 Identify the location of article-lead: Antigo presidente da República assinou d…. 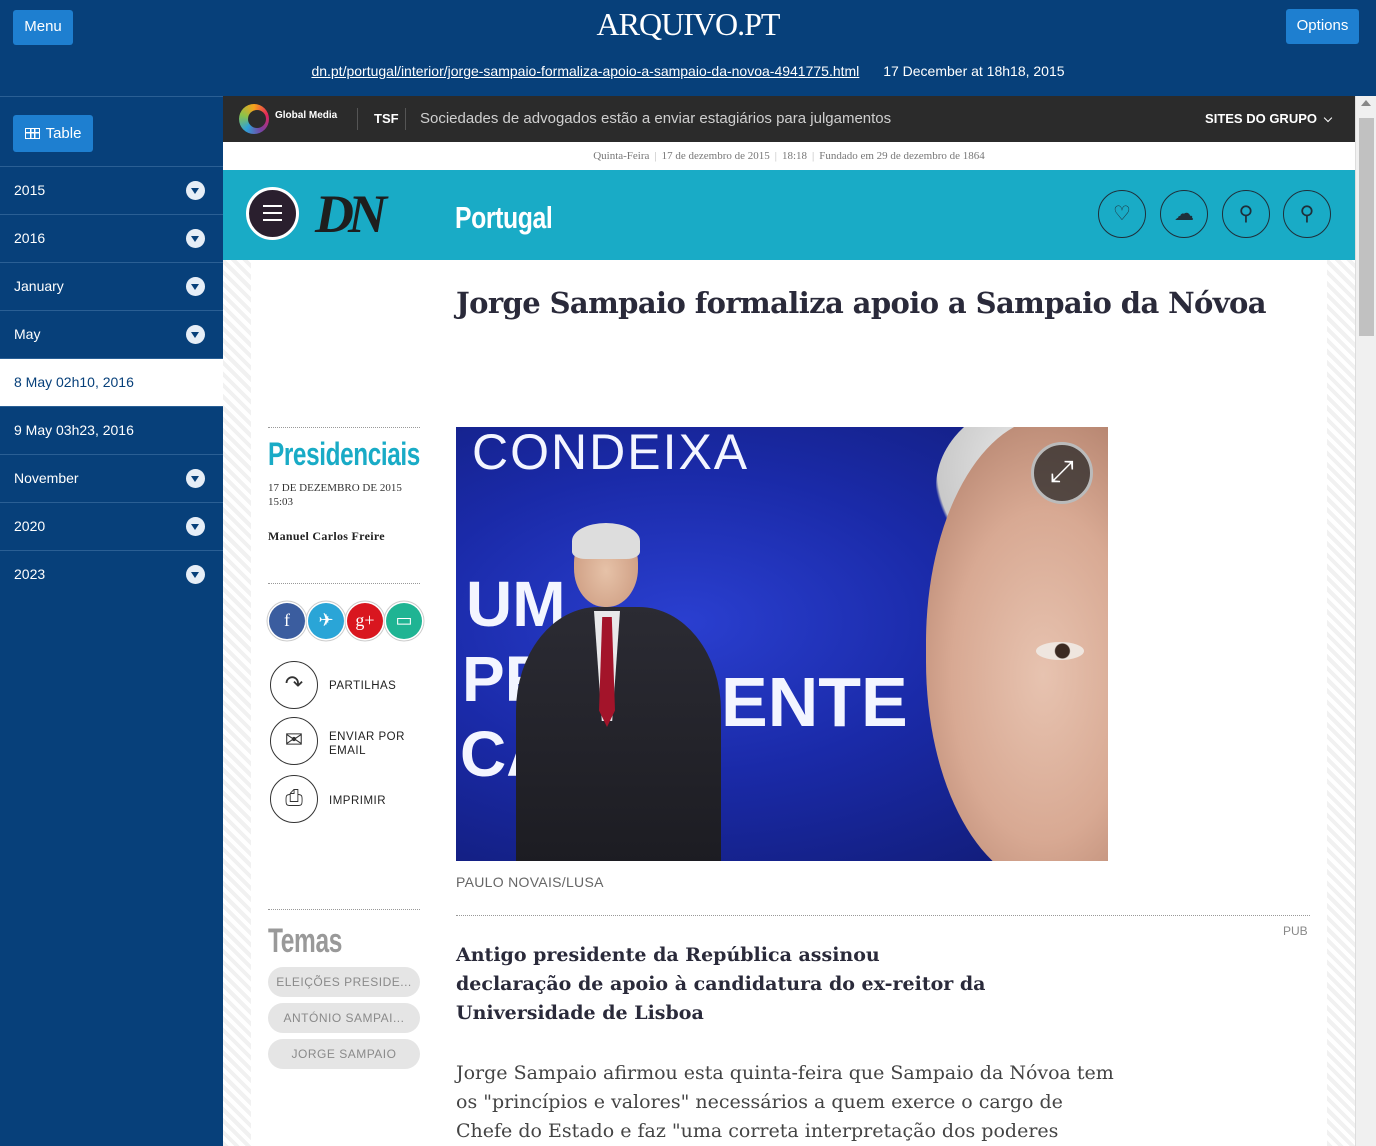
(721, 984).